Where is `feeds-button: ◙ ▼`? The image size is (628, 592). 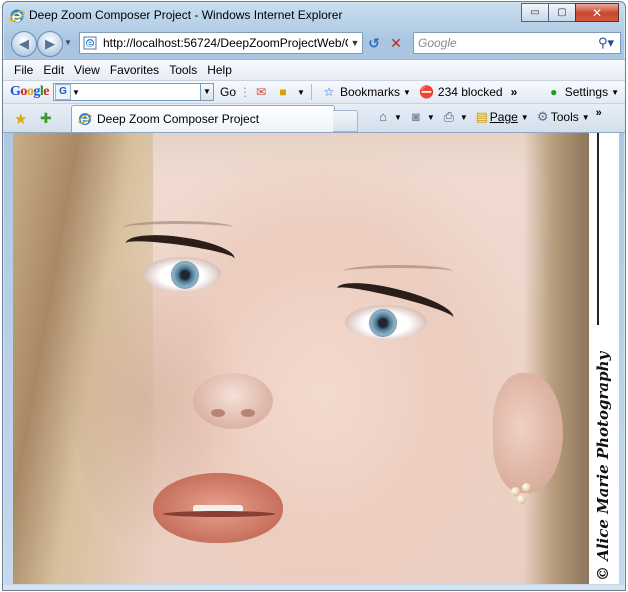
feeds-button: ◙ ▼ is located at coordinates (421, 117).